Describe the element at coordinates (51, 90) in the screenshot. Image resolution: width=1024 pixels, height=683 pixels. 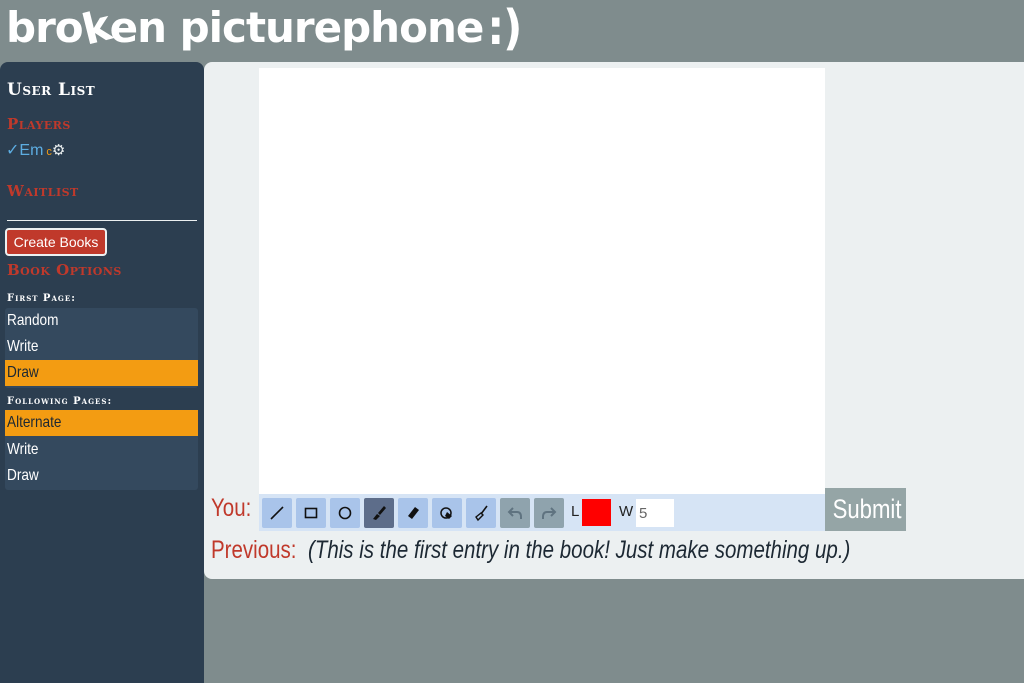
I see `user-list-heading: User List` at that location.